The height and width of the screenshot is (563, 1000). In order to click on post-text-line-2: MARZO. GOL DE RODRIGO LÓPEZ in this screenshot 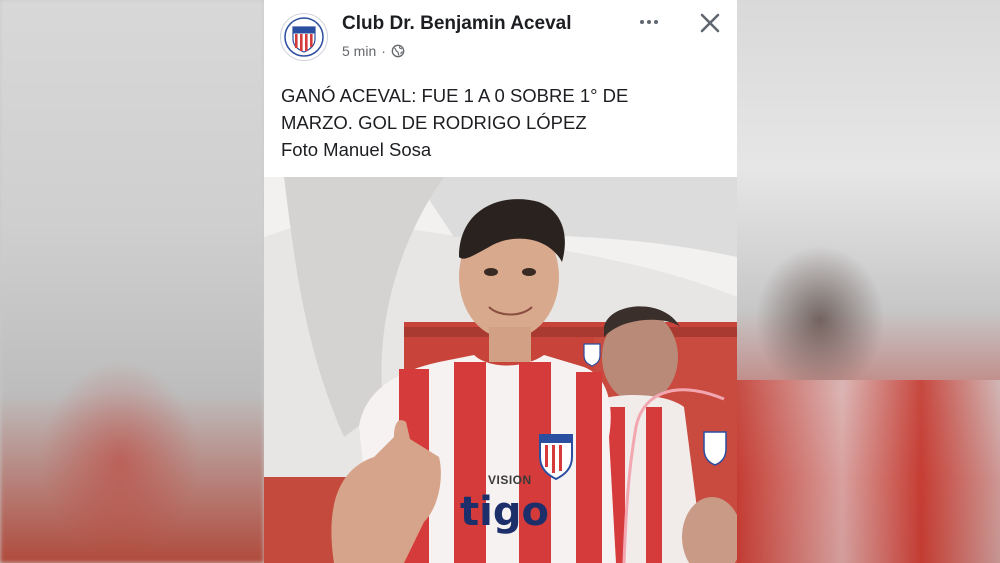, I will do `click(434, 122)`.